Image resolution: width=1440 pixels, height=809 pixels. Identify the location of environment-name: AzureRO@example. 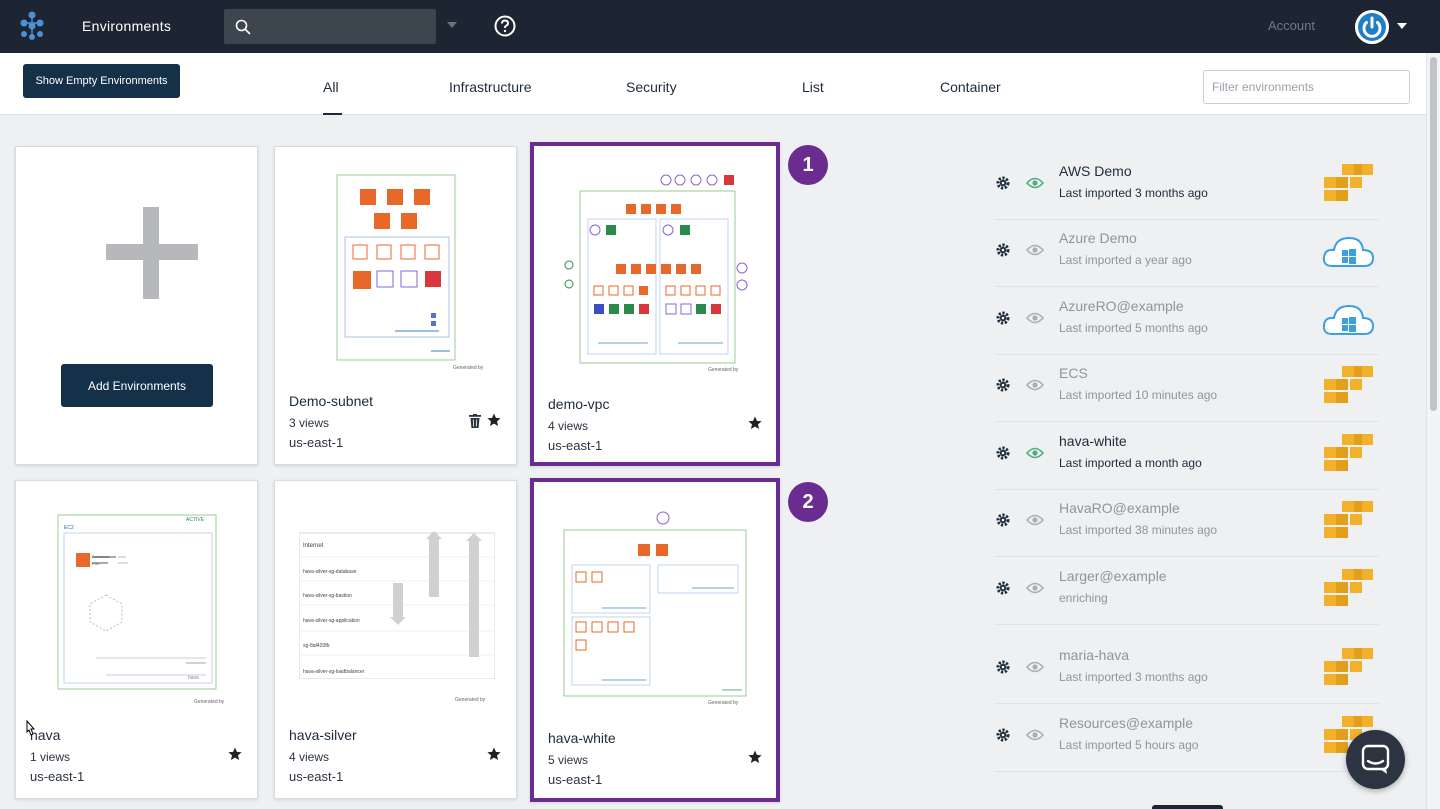
(1121, 306).